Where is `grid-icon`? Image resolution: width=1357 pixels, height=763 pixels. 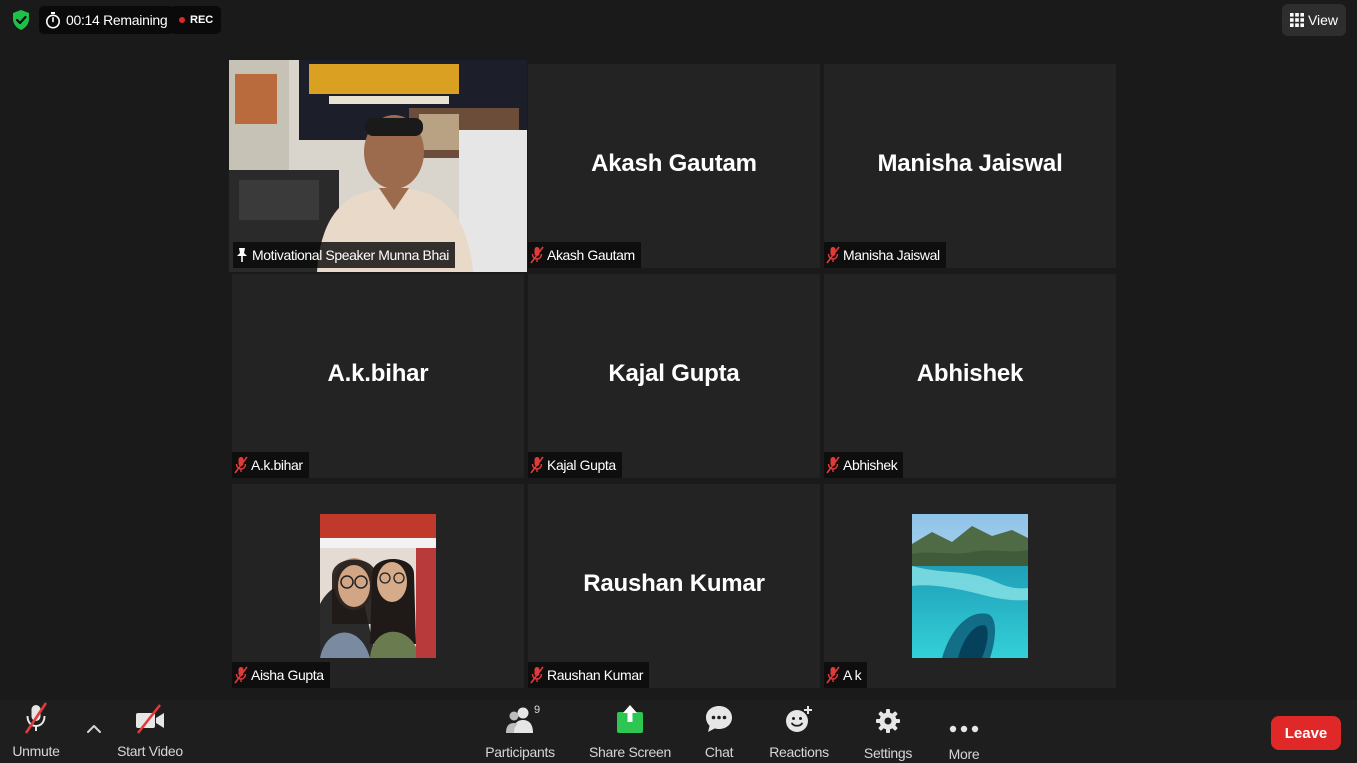 grid-icon is located at coordinates (1296, 20).